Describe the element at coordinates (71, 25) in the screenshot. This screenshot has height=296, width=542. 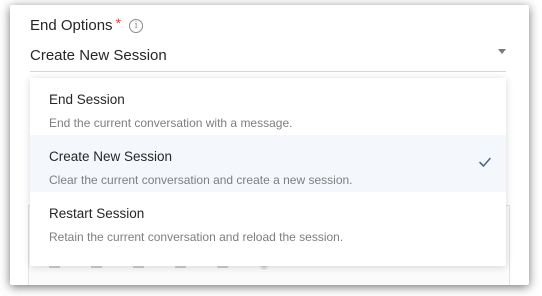
I see `field-label-text: End Options` at that location.